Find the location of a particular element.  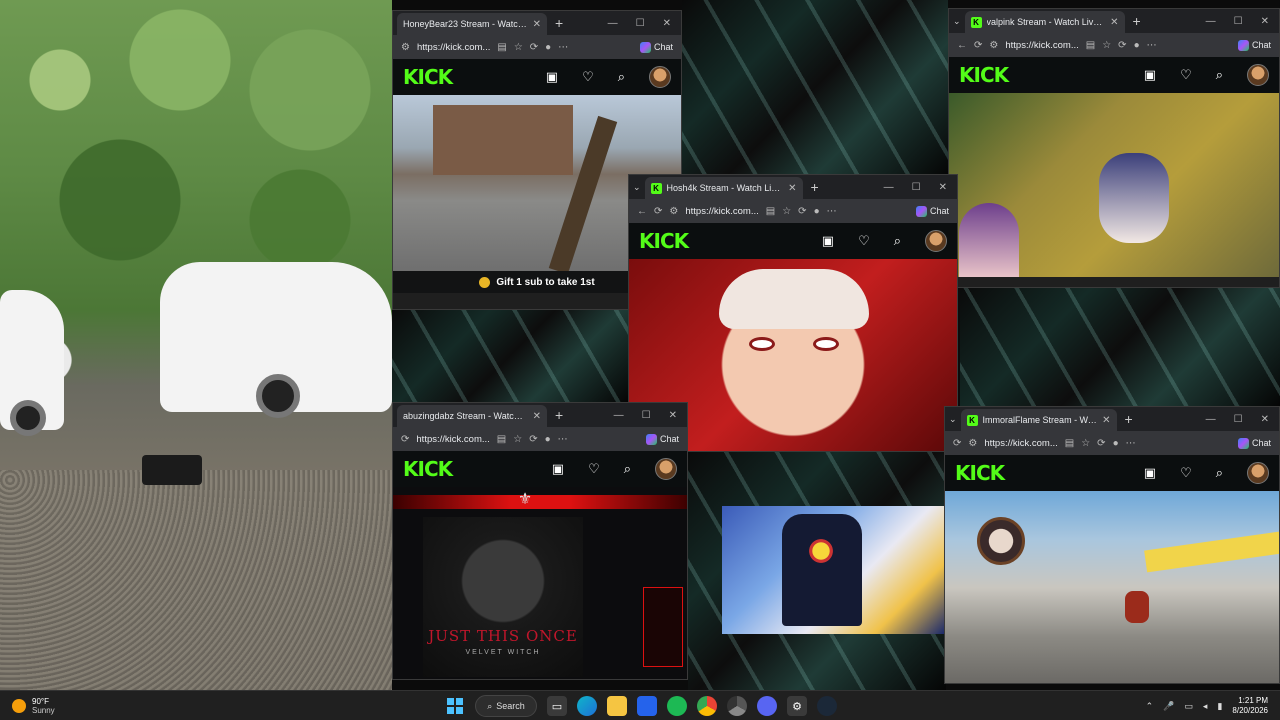

steam-icon is located at coordinates (827, 706).